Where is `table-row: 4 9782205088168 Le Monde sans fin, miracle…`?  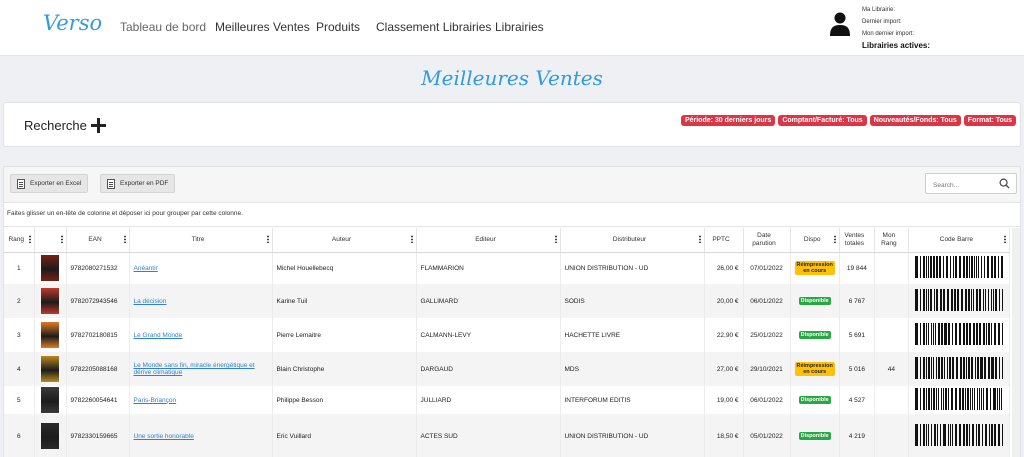 table-row: 4 9782205088168 Le Monde sans fin, miracle… is located at coordinates (507, 369).